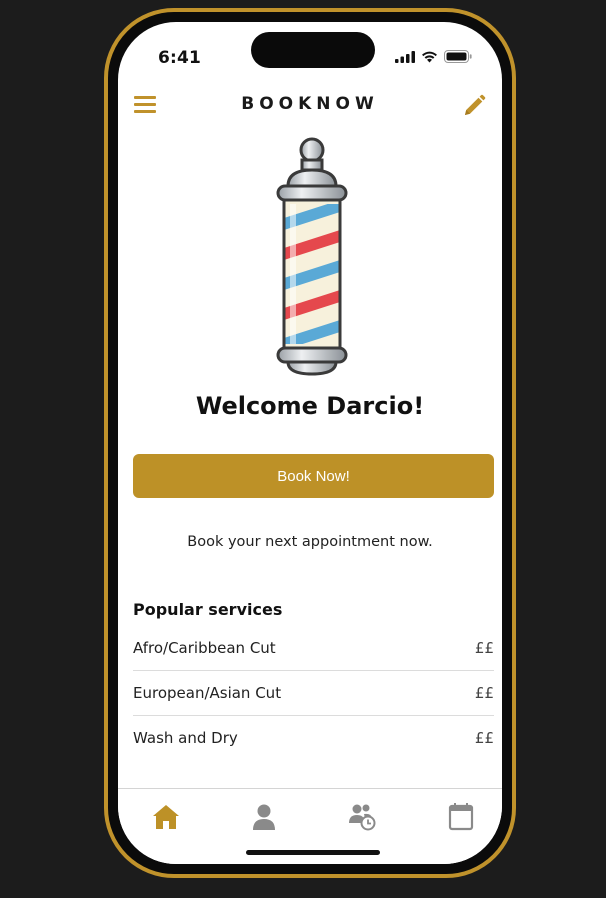  I want to click on list-item: European/Asian Cut ££, so click(313, 693).